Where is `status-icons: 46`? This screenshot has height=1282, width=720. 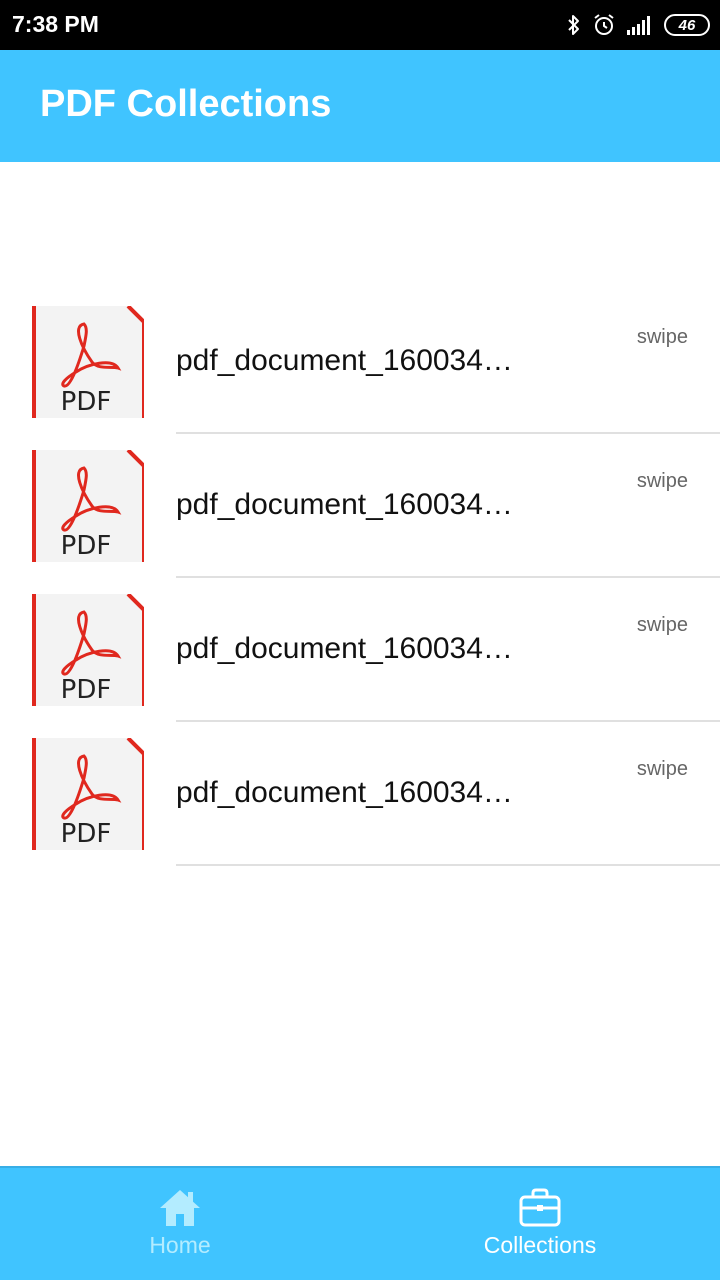 status-icons: 46 is located at coordinates (638, 25).